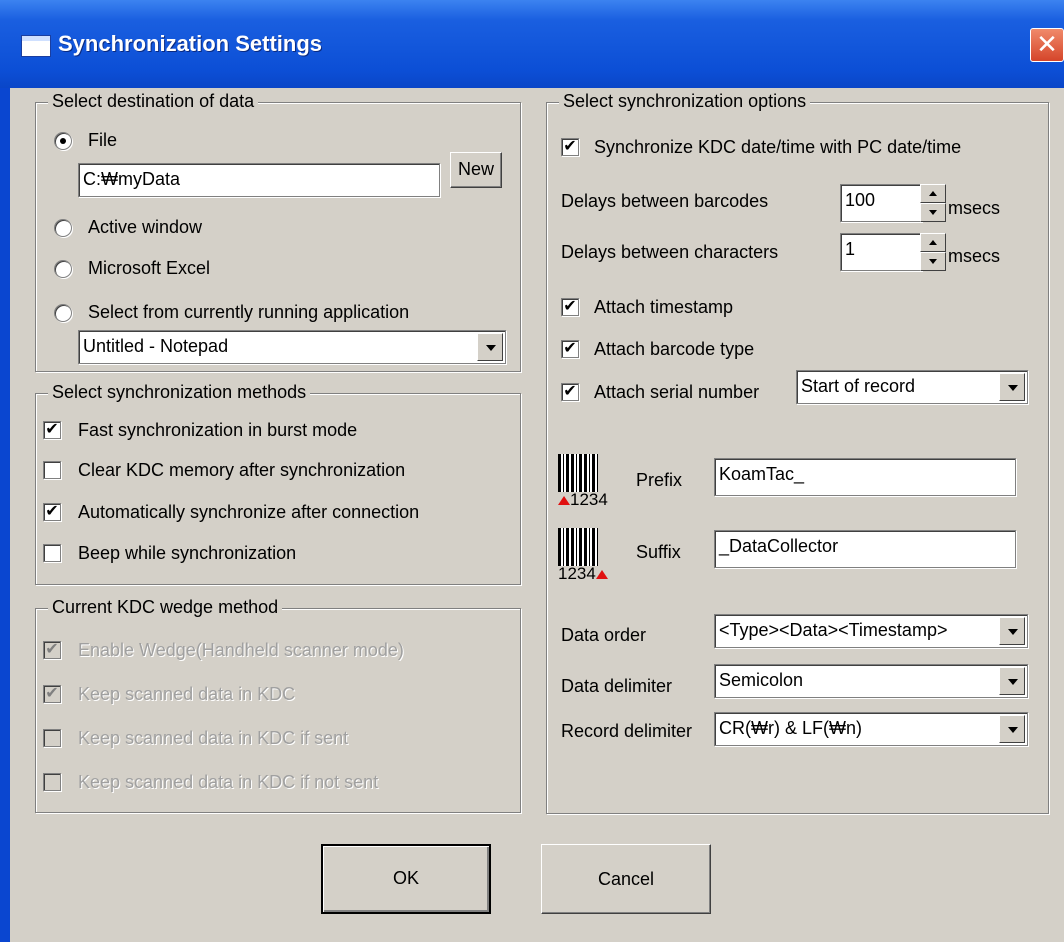  Describe the element at coordinates (52, 430) in the screenshot. I see `checkbox-fast-sync: ✔` at that location.